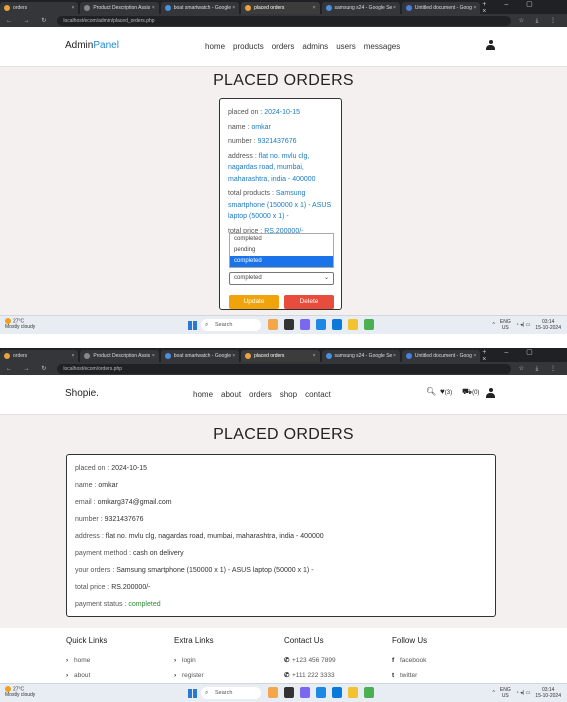 The height and width of the screenshot is (702, 567). Describe the element at coordinates (224, 325) in the screenshot. I see `search-label: Search` at that location.